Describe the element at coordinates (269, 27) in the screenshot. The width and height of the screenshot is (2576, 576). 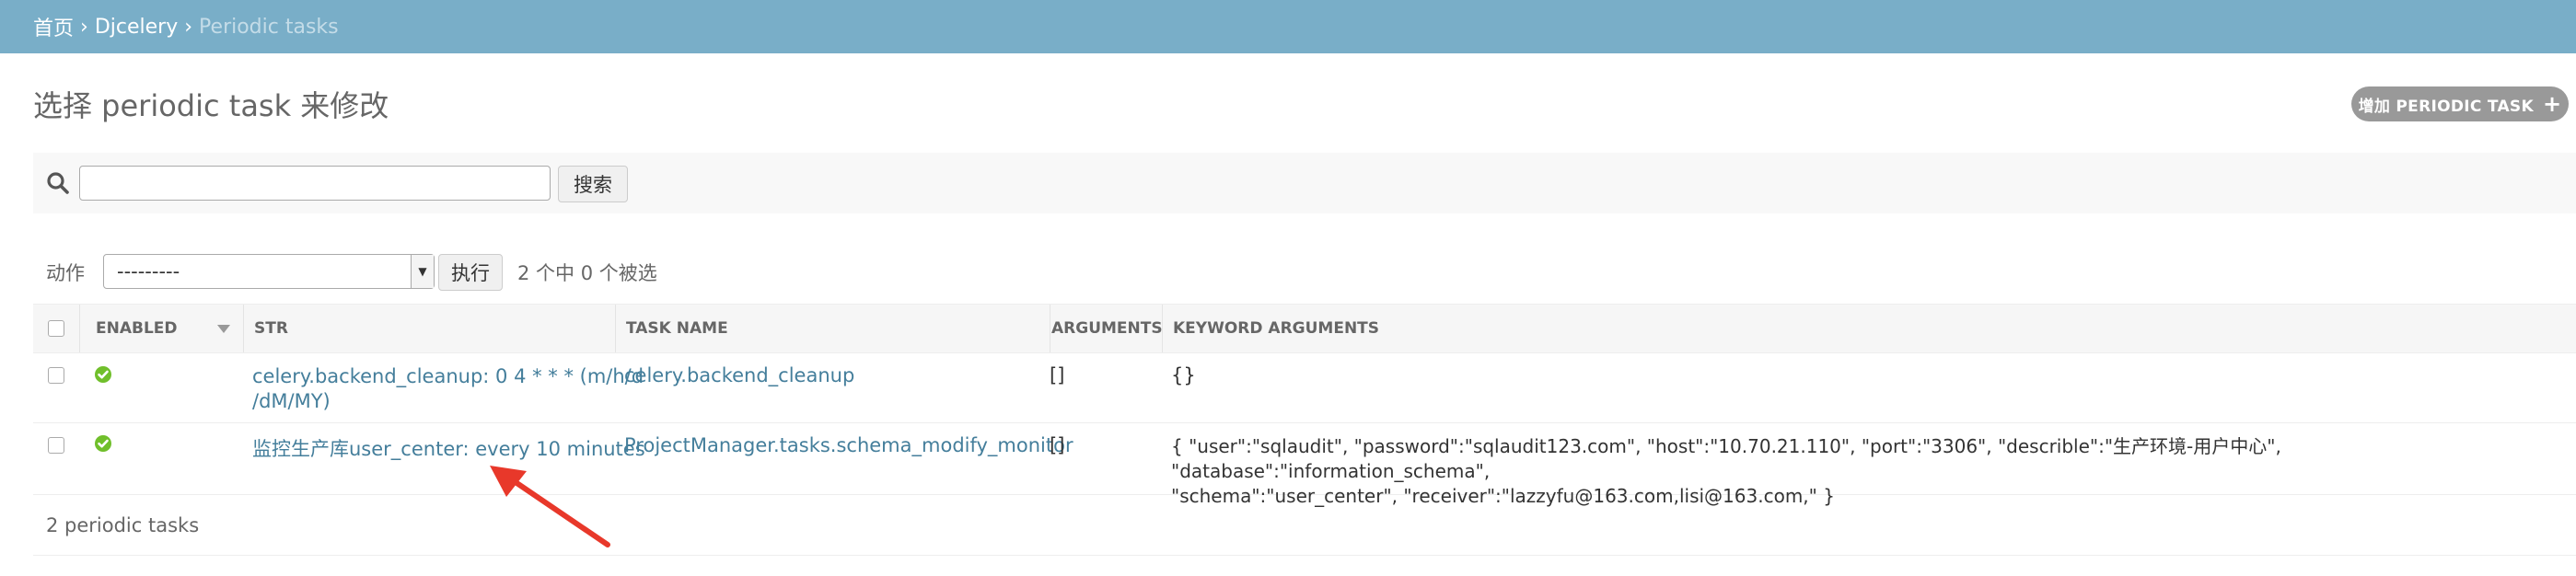
I see `breadcrumb-current: Periodic tasks` at that location.